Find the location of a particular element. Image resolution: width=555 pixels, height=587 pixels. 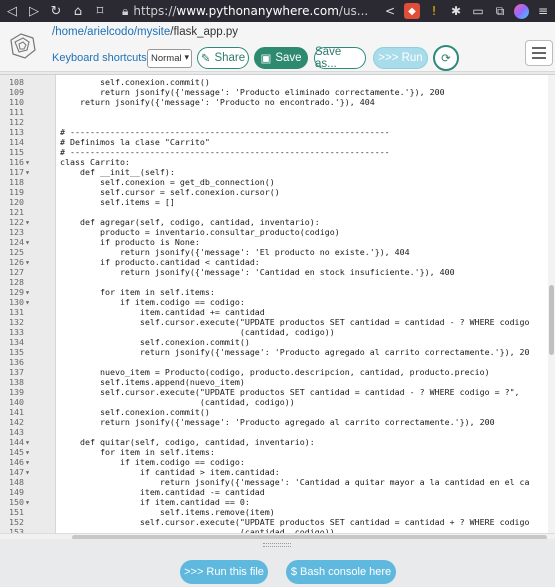

code-line: 126 ▾ if producto.cantidad < cantidad: is located at coordinates (277, 262).